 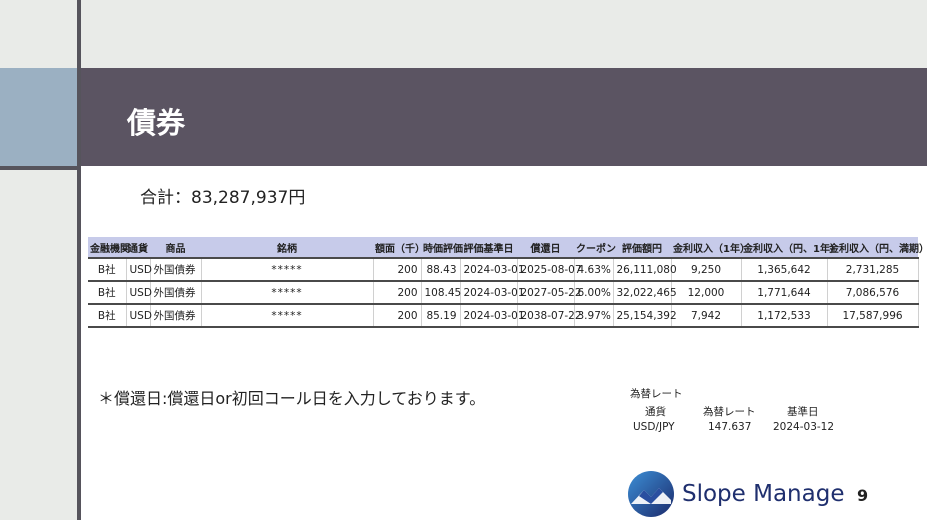 What do you see at coordinates (706, 269) in the screenshot?
I see `cell-interest-1y: 9,250` at bounding box center [706, 269].